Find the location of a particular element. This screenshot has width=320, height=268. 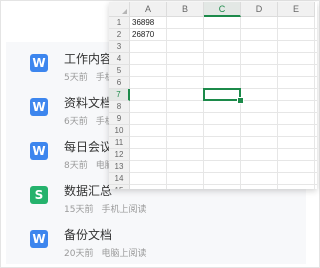

document-age: 20天前 is located at coordinates (79, 254).